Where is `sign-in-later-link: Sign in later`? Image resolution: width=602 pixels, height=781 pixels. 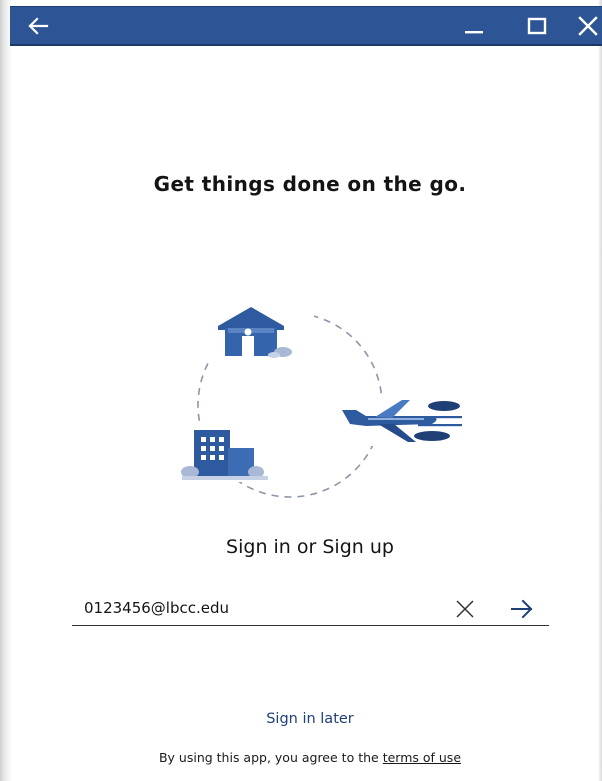
sign-in-later-link: Sign in later is located at coordinates (306, 719).